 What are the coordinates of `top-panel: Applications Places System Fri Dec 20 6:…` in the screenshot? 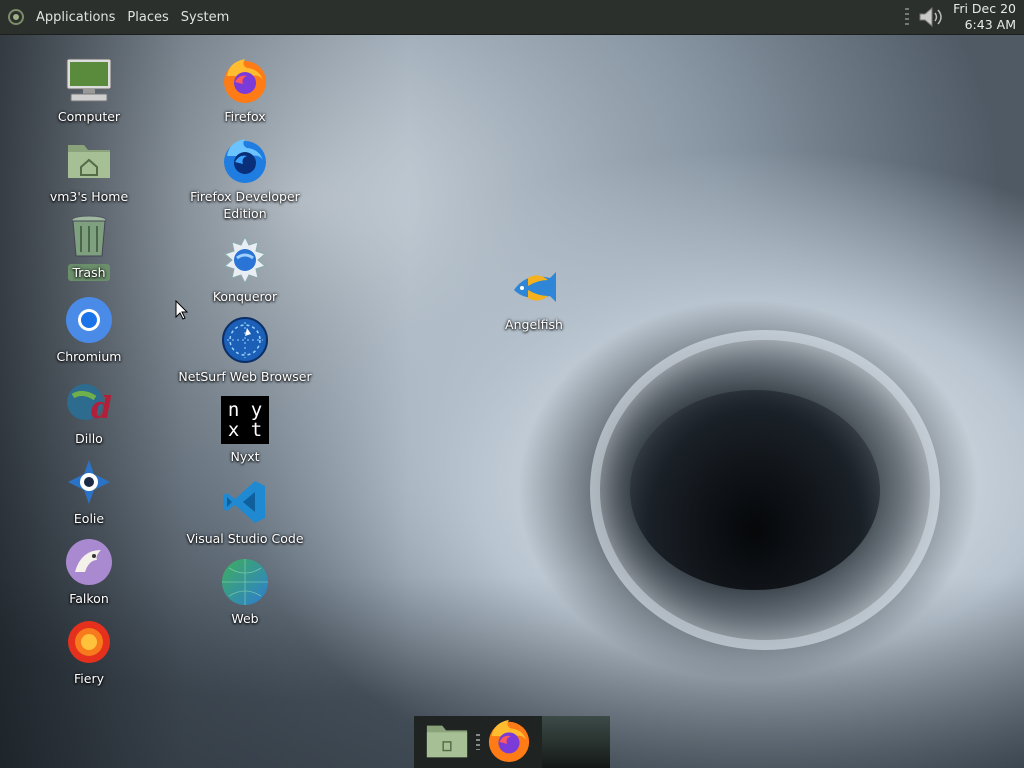 It's located at (512, 17).